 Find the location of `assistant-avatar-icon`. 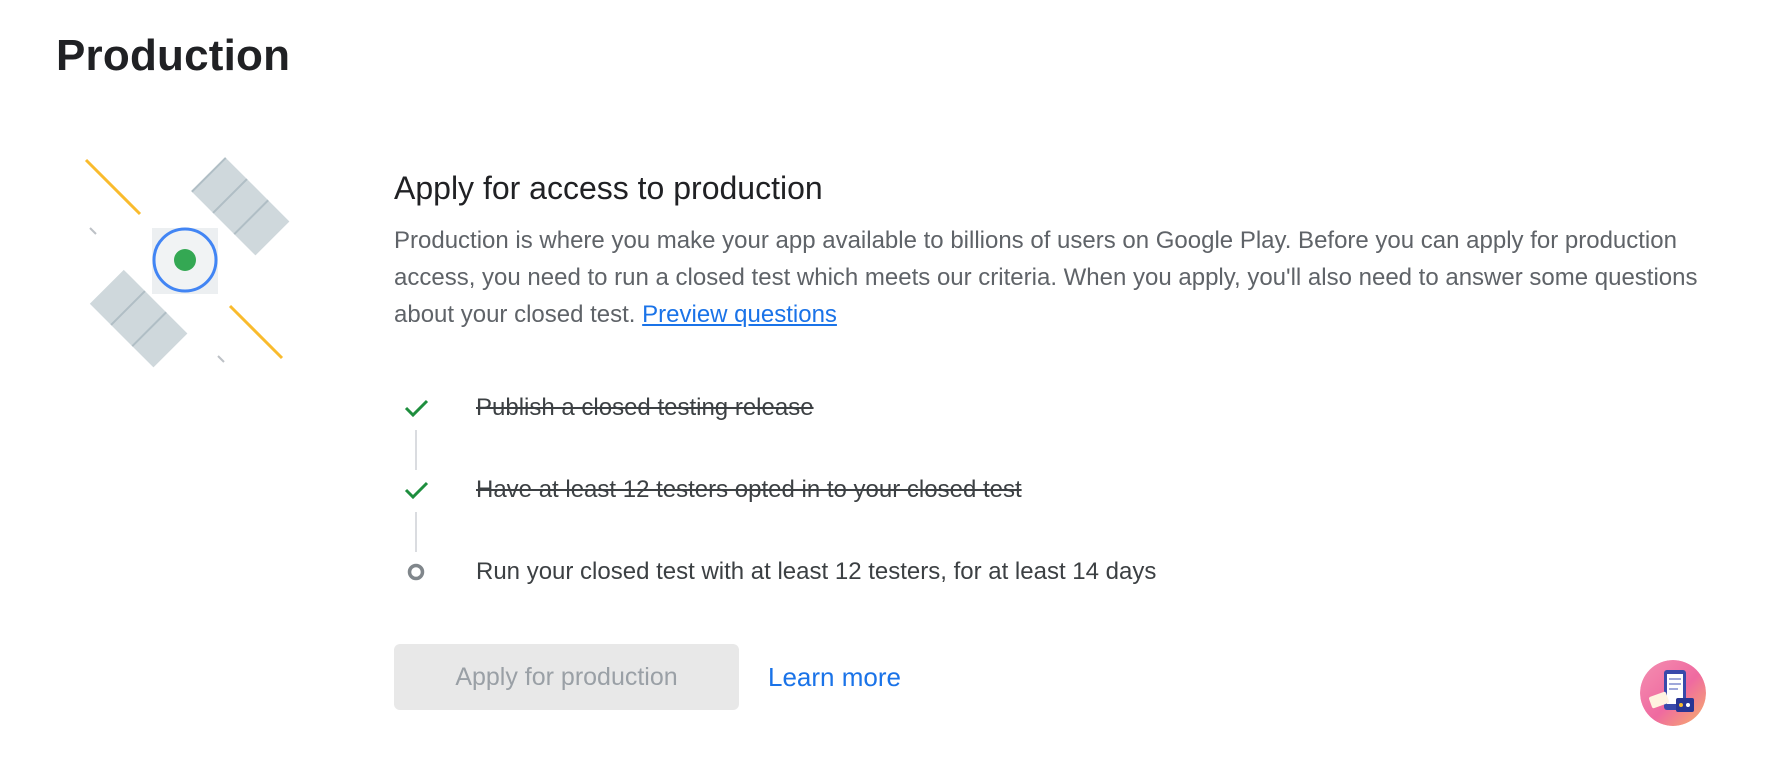

assistant-avatar-icon is located at coordinates (1673, 693).